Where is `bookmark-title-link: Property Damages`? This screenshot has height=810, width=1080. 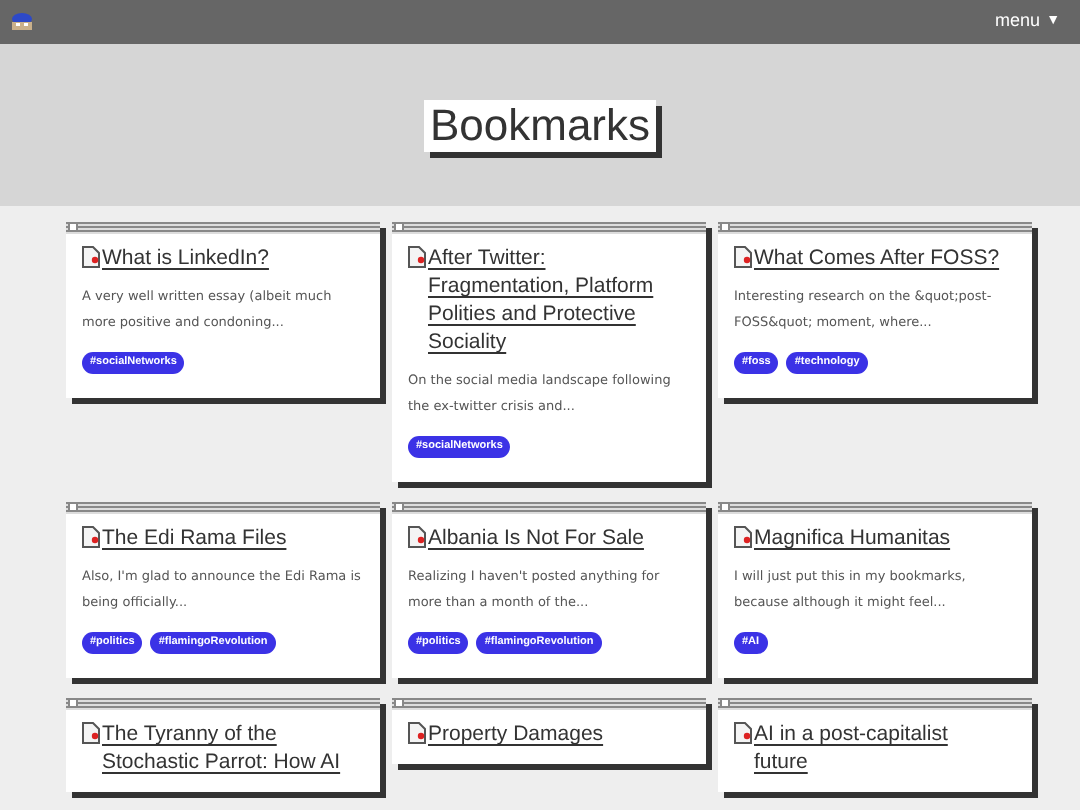 bookmark-title-link: Property Damages is located at coordinates (516, 734).